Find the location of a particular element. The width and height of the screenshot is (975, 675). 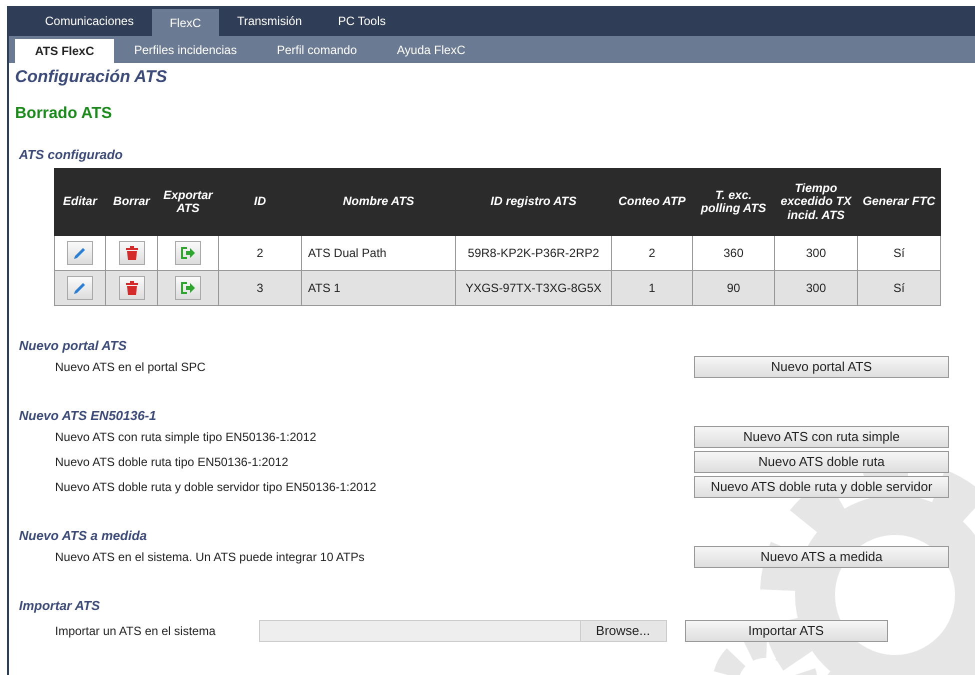

section-title: Nuevo ATS a medida is located at coordinates (83, 535).